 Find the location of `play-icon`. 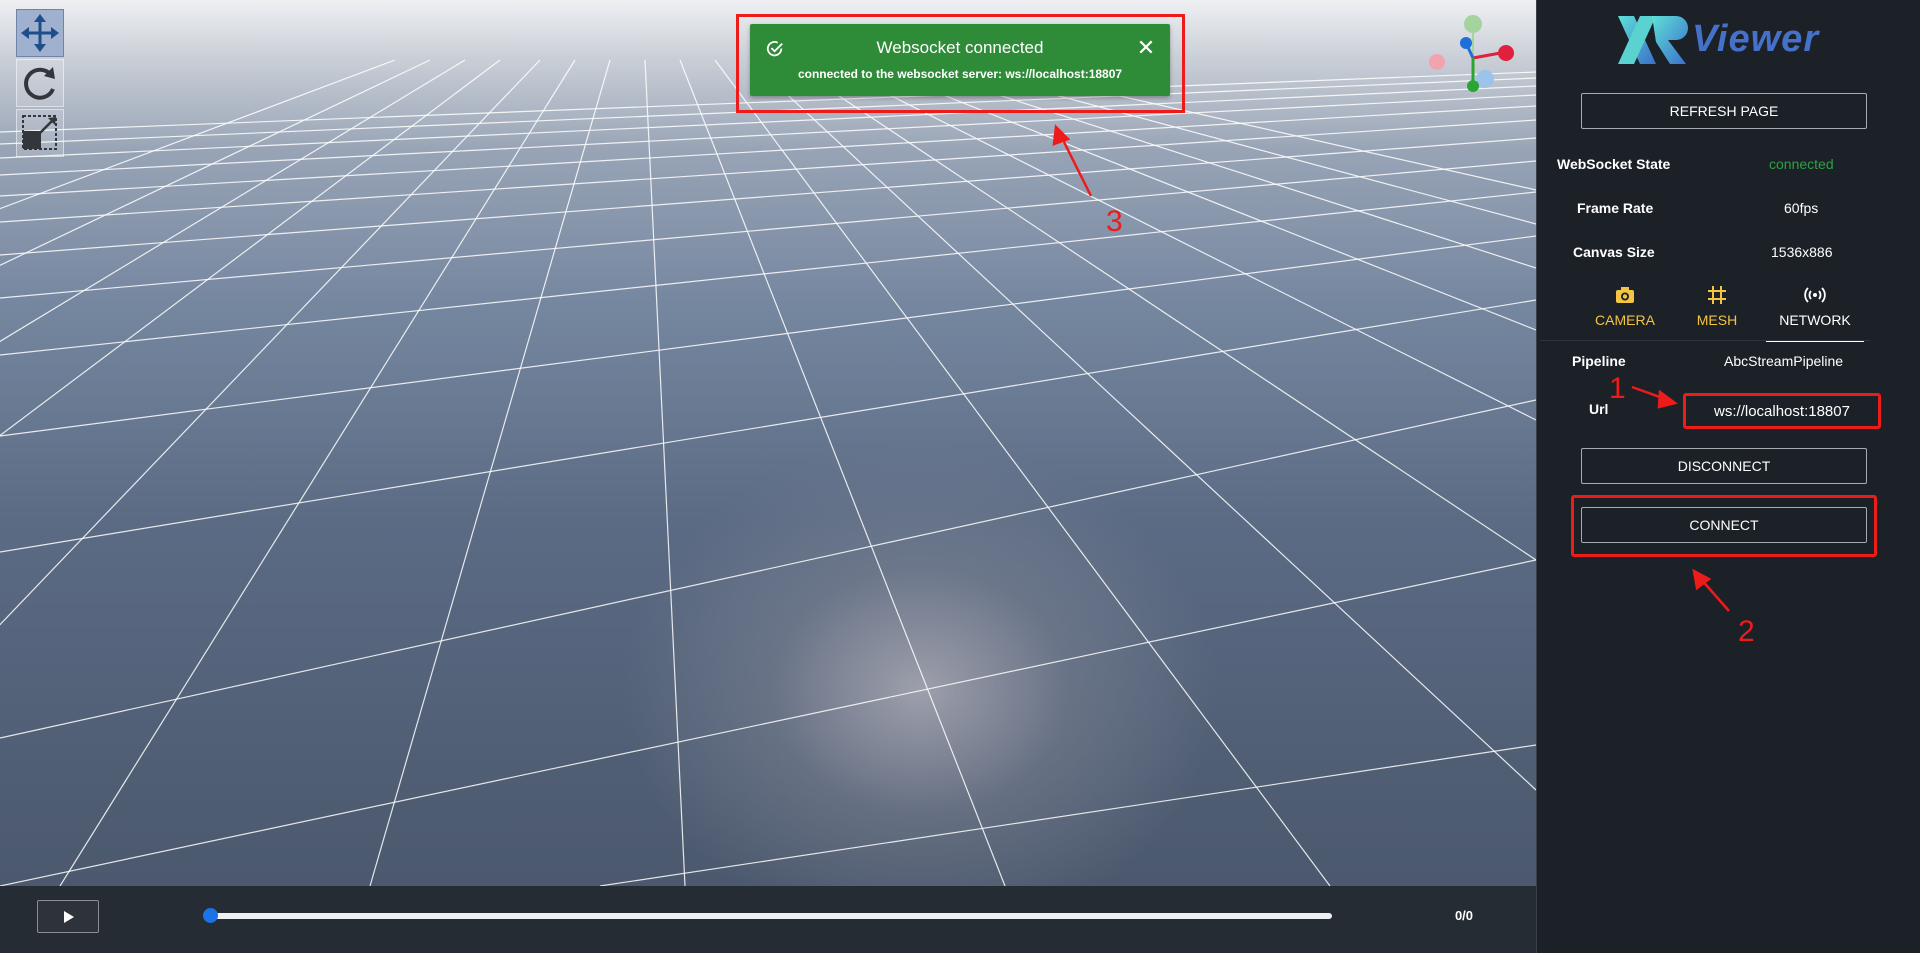

play-icon is located at coordinates (69, 916).